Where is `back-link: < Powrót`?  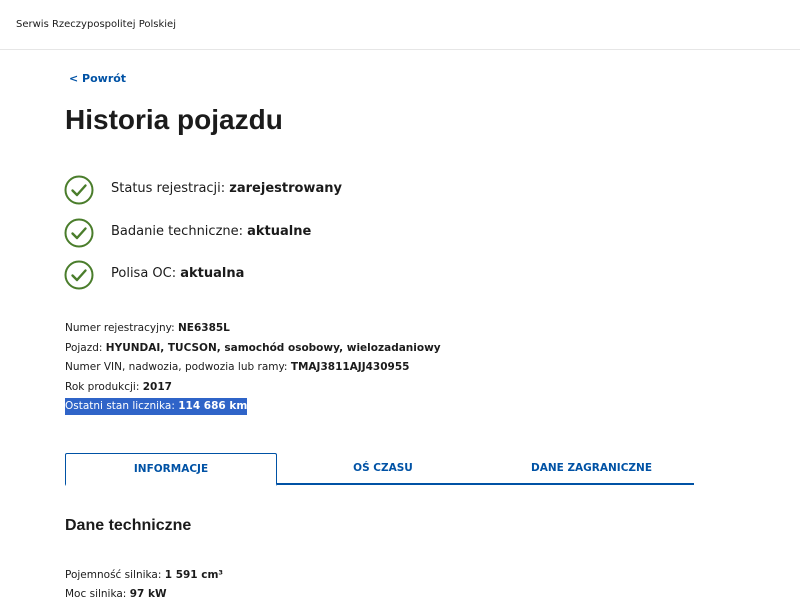
back-link: < Powrót is located at coordinates (97, 78).